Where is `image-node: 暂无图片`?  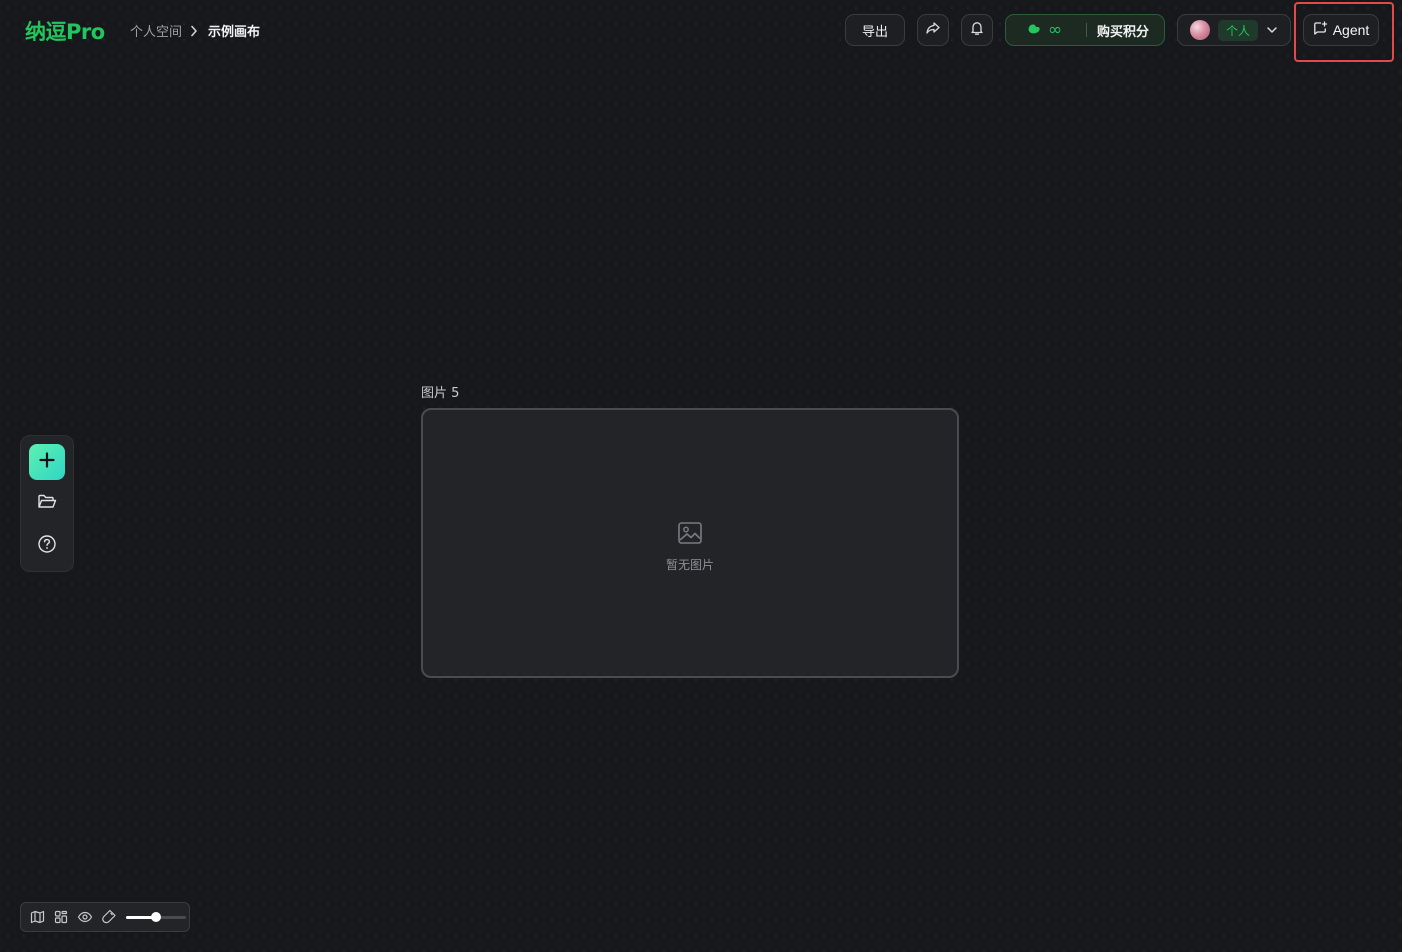 image-node: 暂无图片 is located at coordinates (690, 543).